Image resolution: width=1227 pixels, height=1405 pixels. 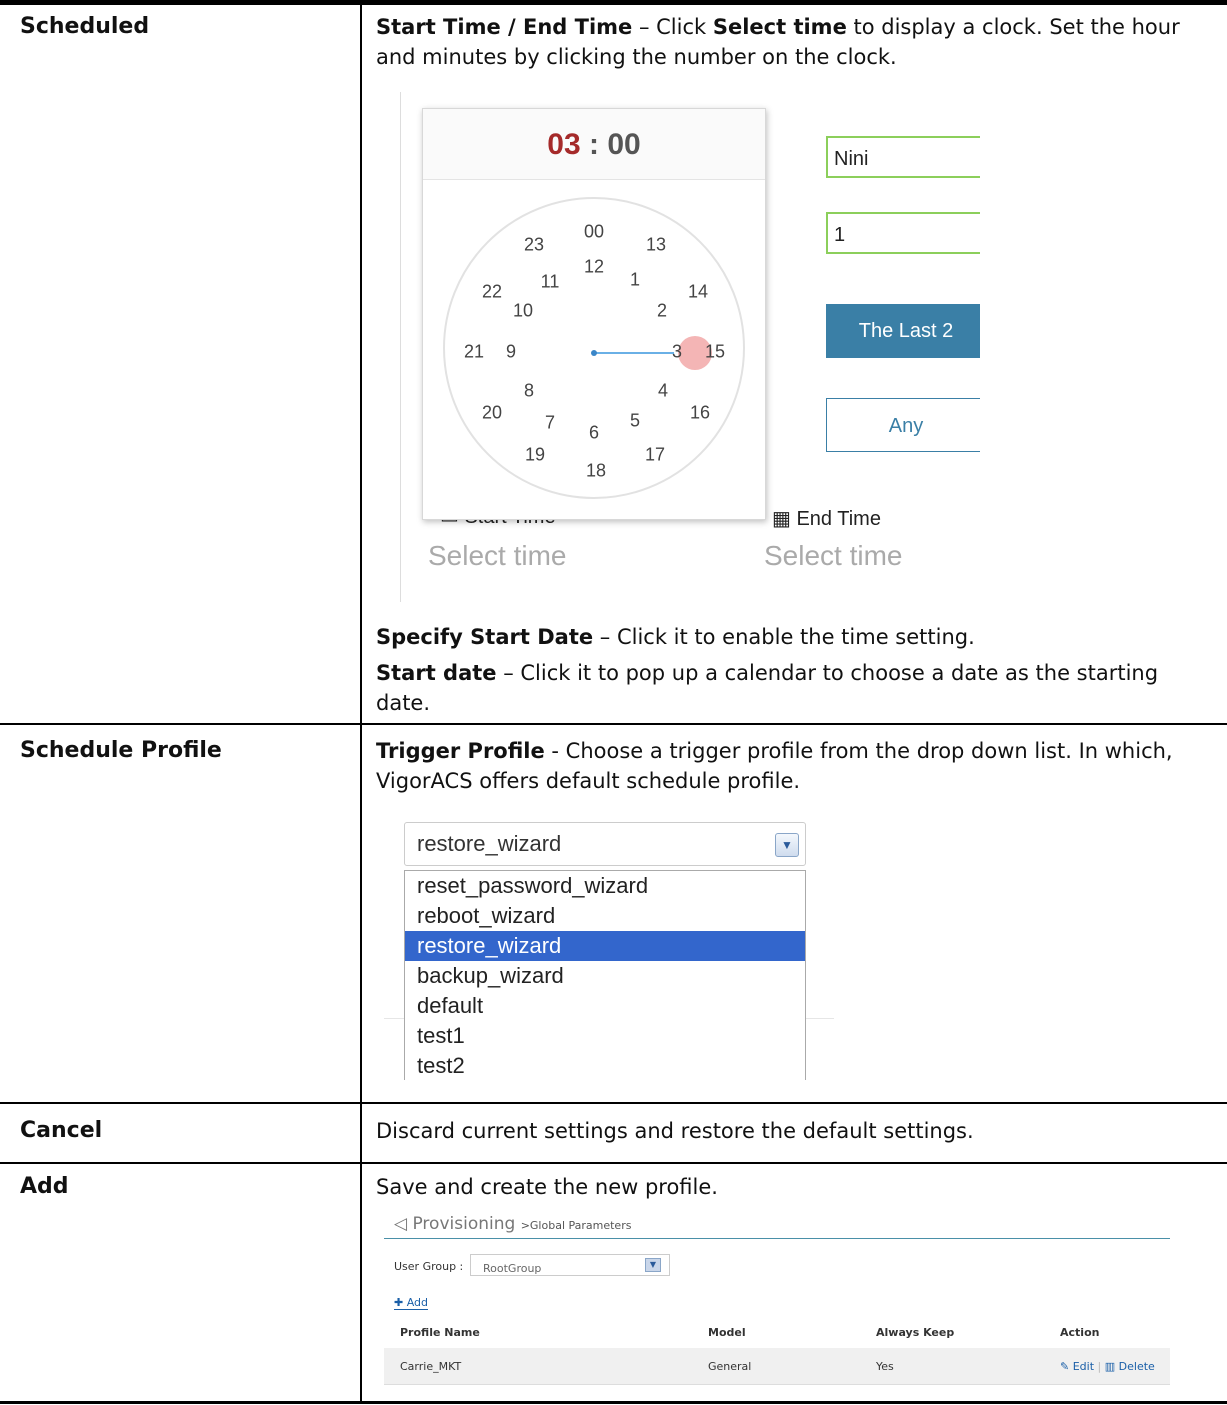 What do you see at coordinates (777, 1366) in the screenshot?
I see `table-row: Carrie_MKT General Yes ✎ Edit | ▥ Delete` at bounding box center [777, 1366].